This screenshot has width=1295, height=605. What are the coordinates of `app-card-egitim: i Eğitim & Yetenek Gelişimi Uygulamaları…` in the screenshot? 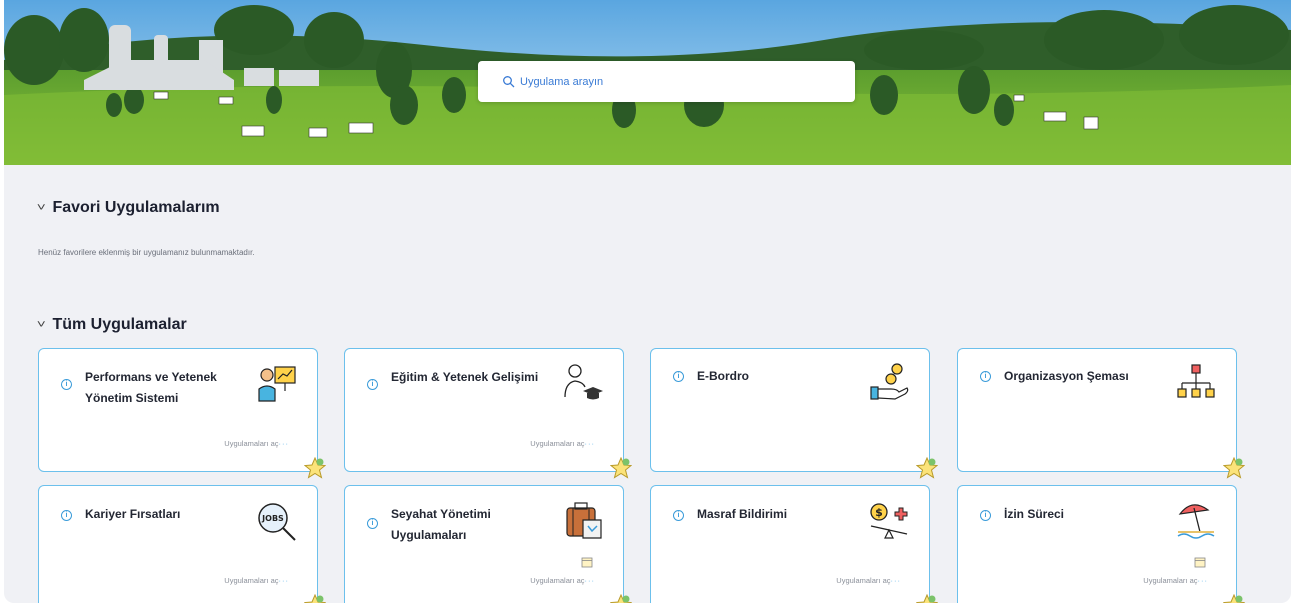 It's located at (488, 413).